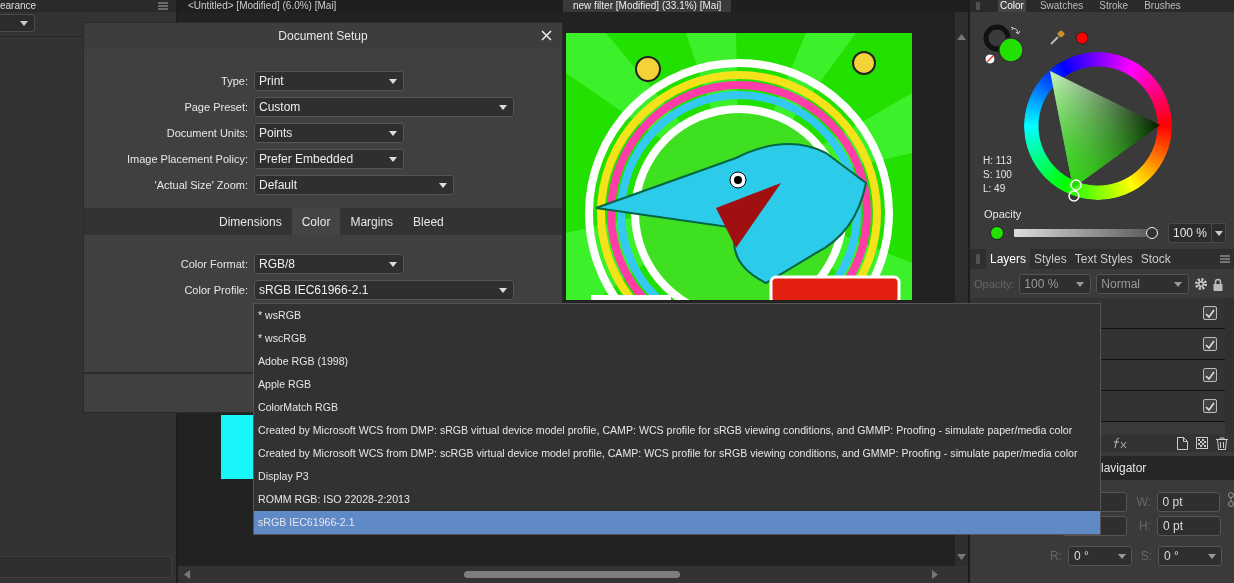 The image size is (1234, 583). Describe the element at coordinates (329, 264) in the screenshot. I see `dropdown: RGB/8` at that location.